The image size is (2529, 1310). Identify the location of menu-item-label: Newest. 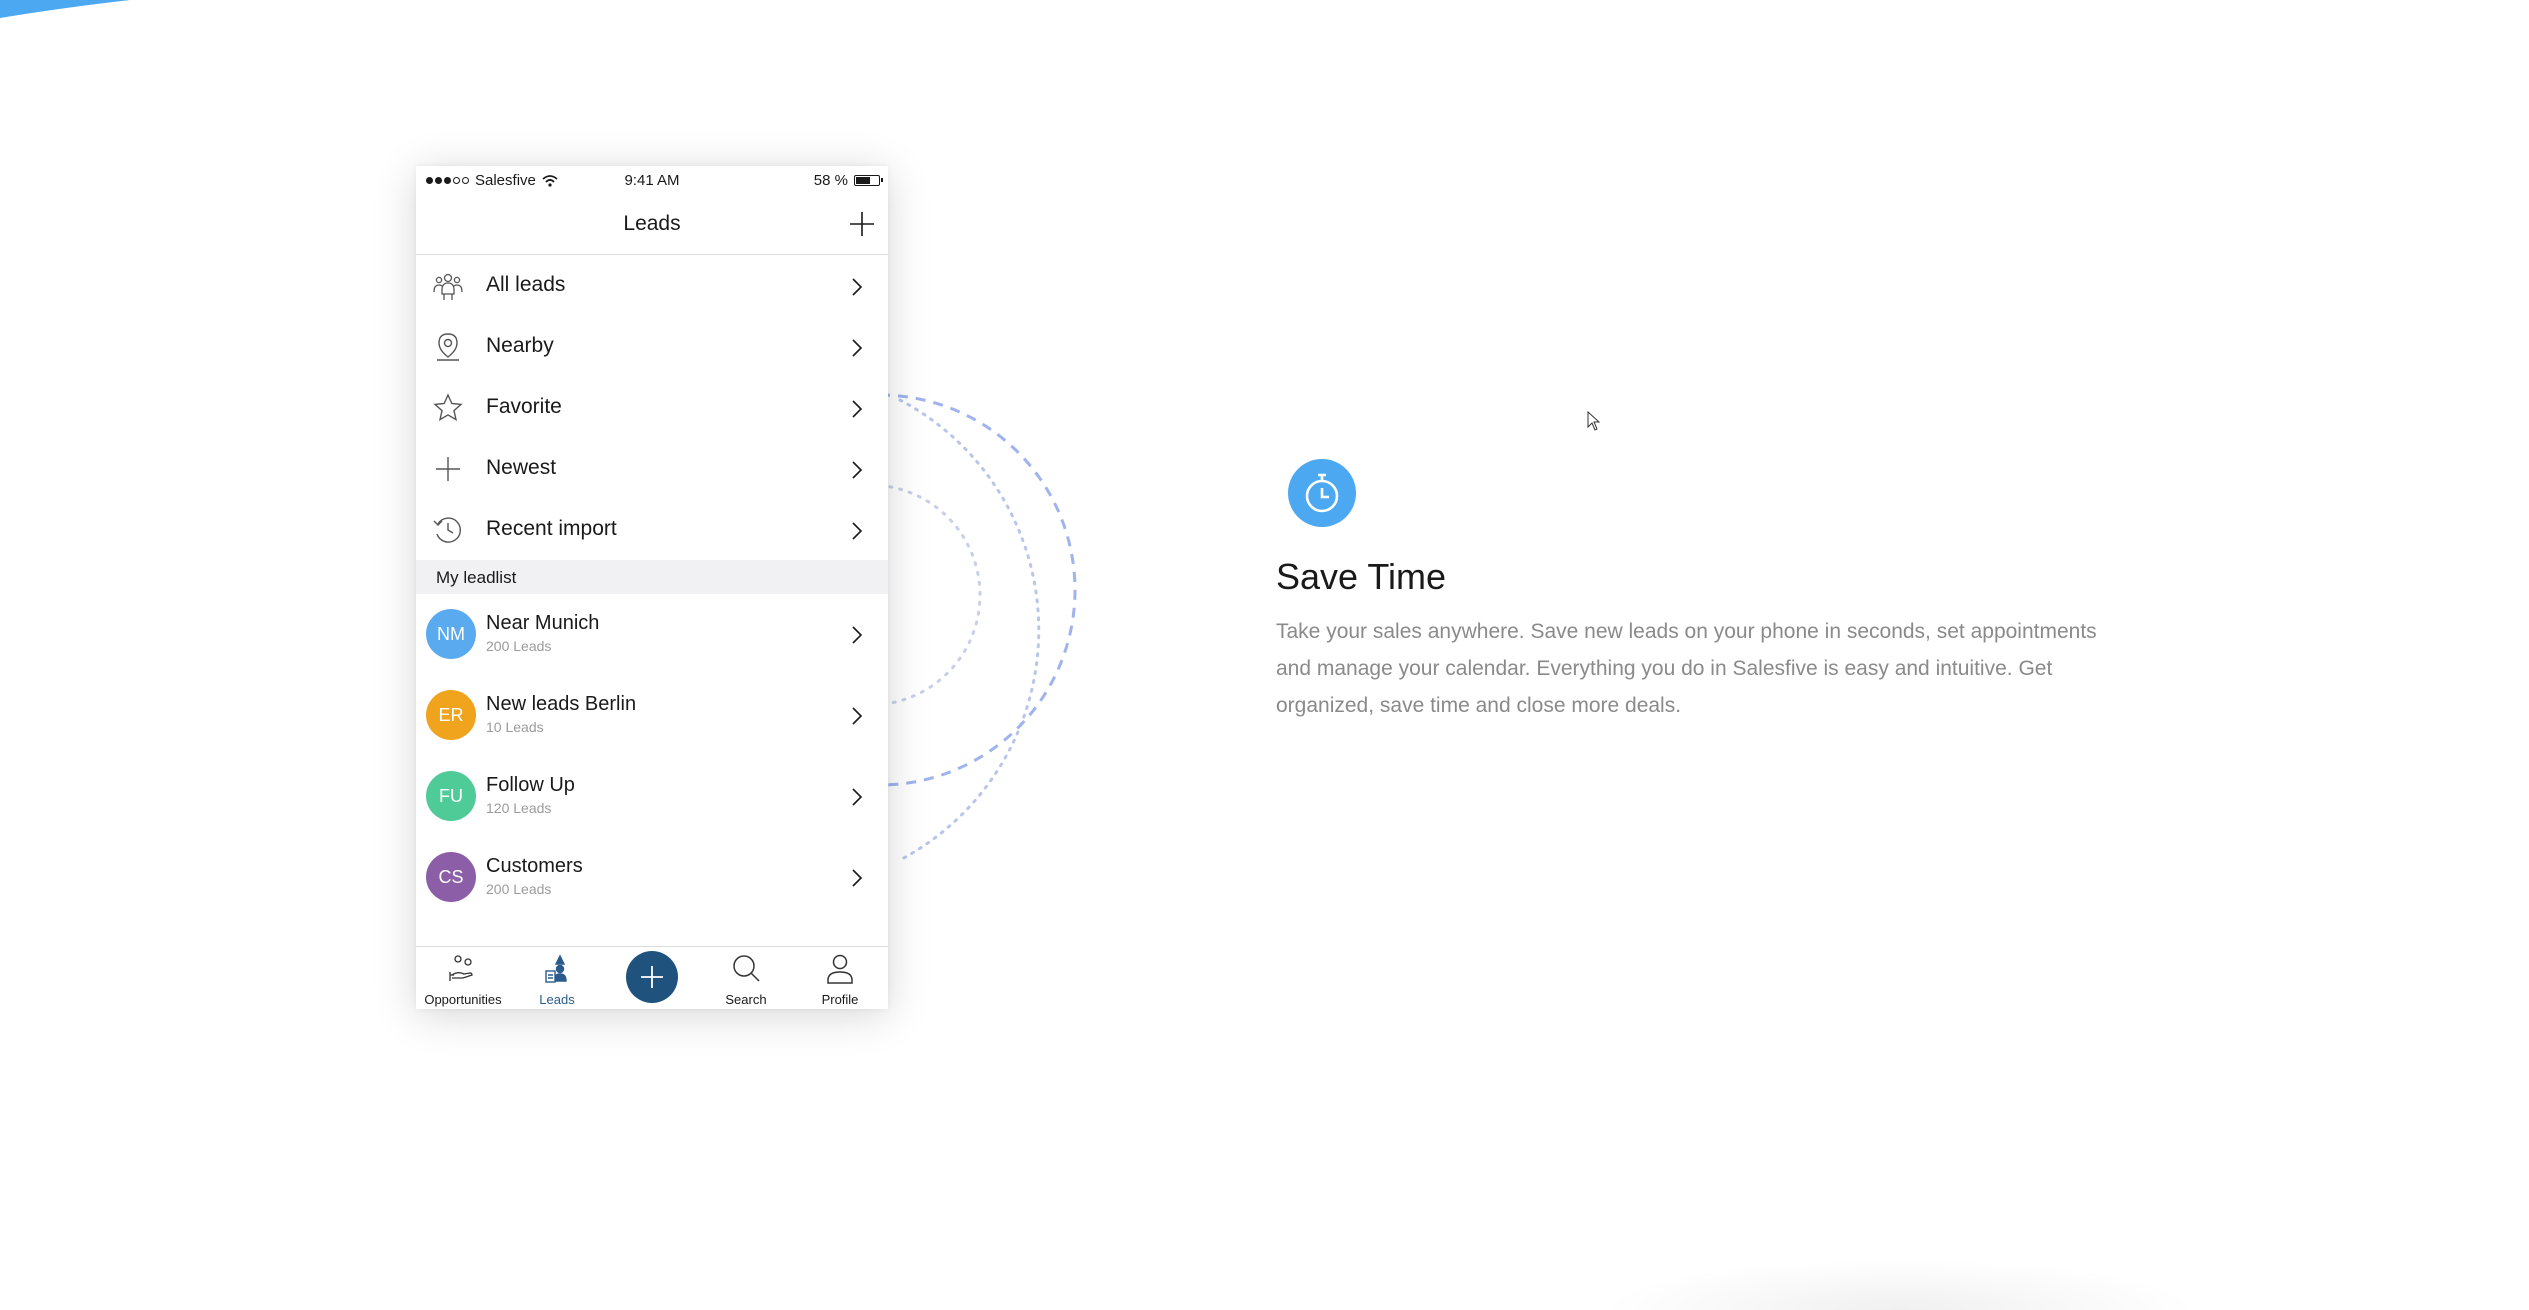
(521, 467).